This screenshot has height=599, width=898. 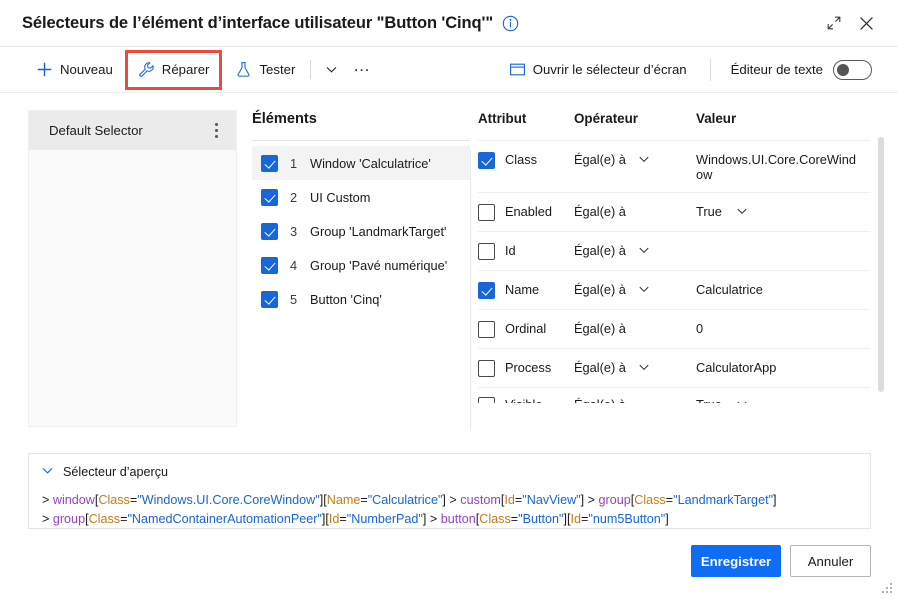 I want to click on element-index-2: 2, so click(x=294, y=197).